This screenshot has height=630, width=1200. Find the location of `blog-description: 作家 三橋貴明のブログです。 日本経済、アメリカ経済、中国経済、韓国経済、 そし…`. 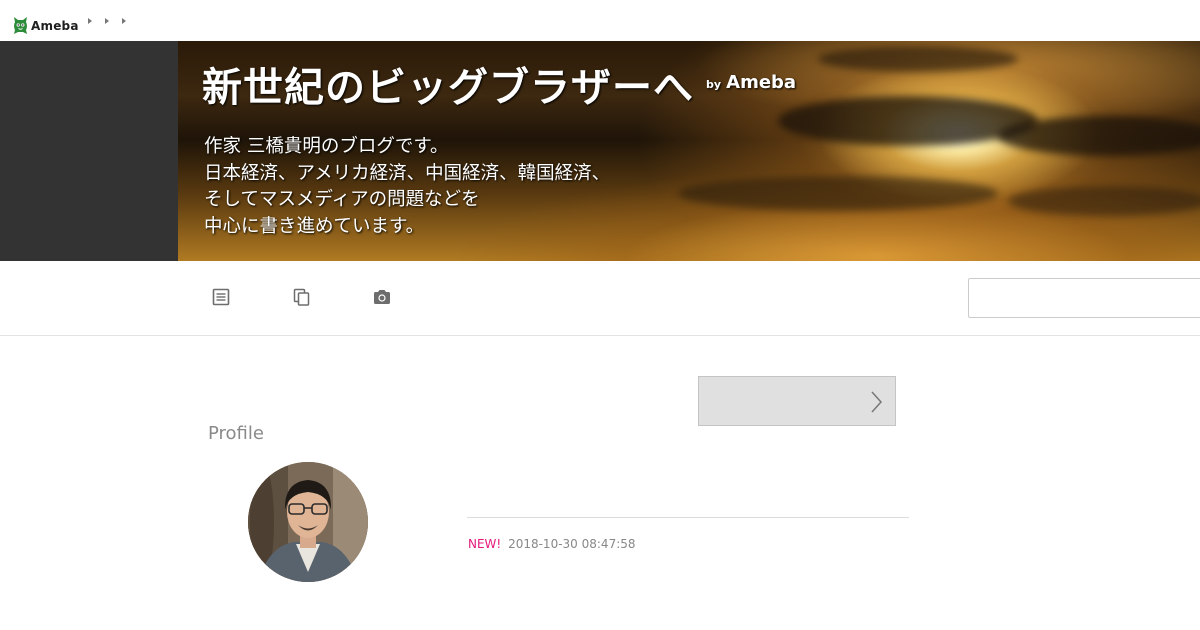

blog-description: 作家 三橋貴明のブログです。 日本経済、アメリカ経済、中国経済、韓国経済、 そし… is located at coordinates (407, 187).